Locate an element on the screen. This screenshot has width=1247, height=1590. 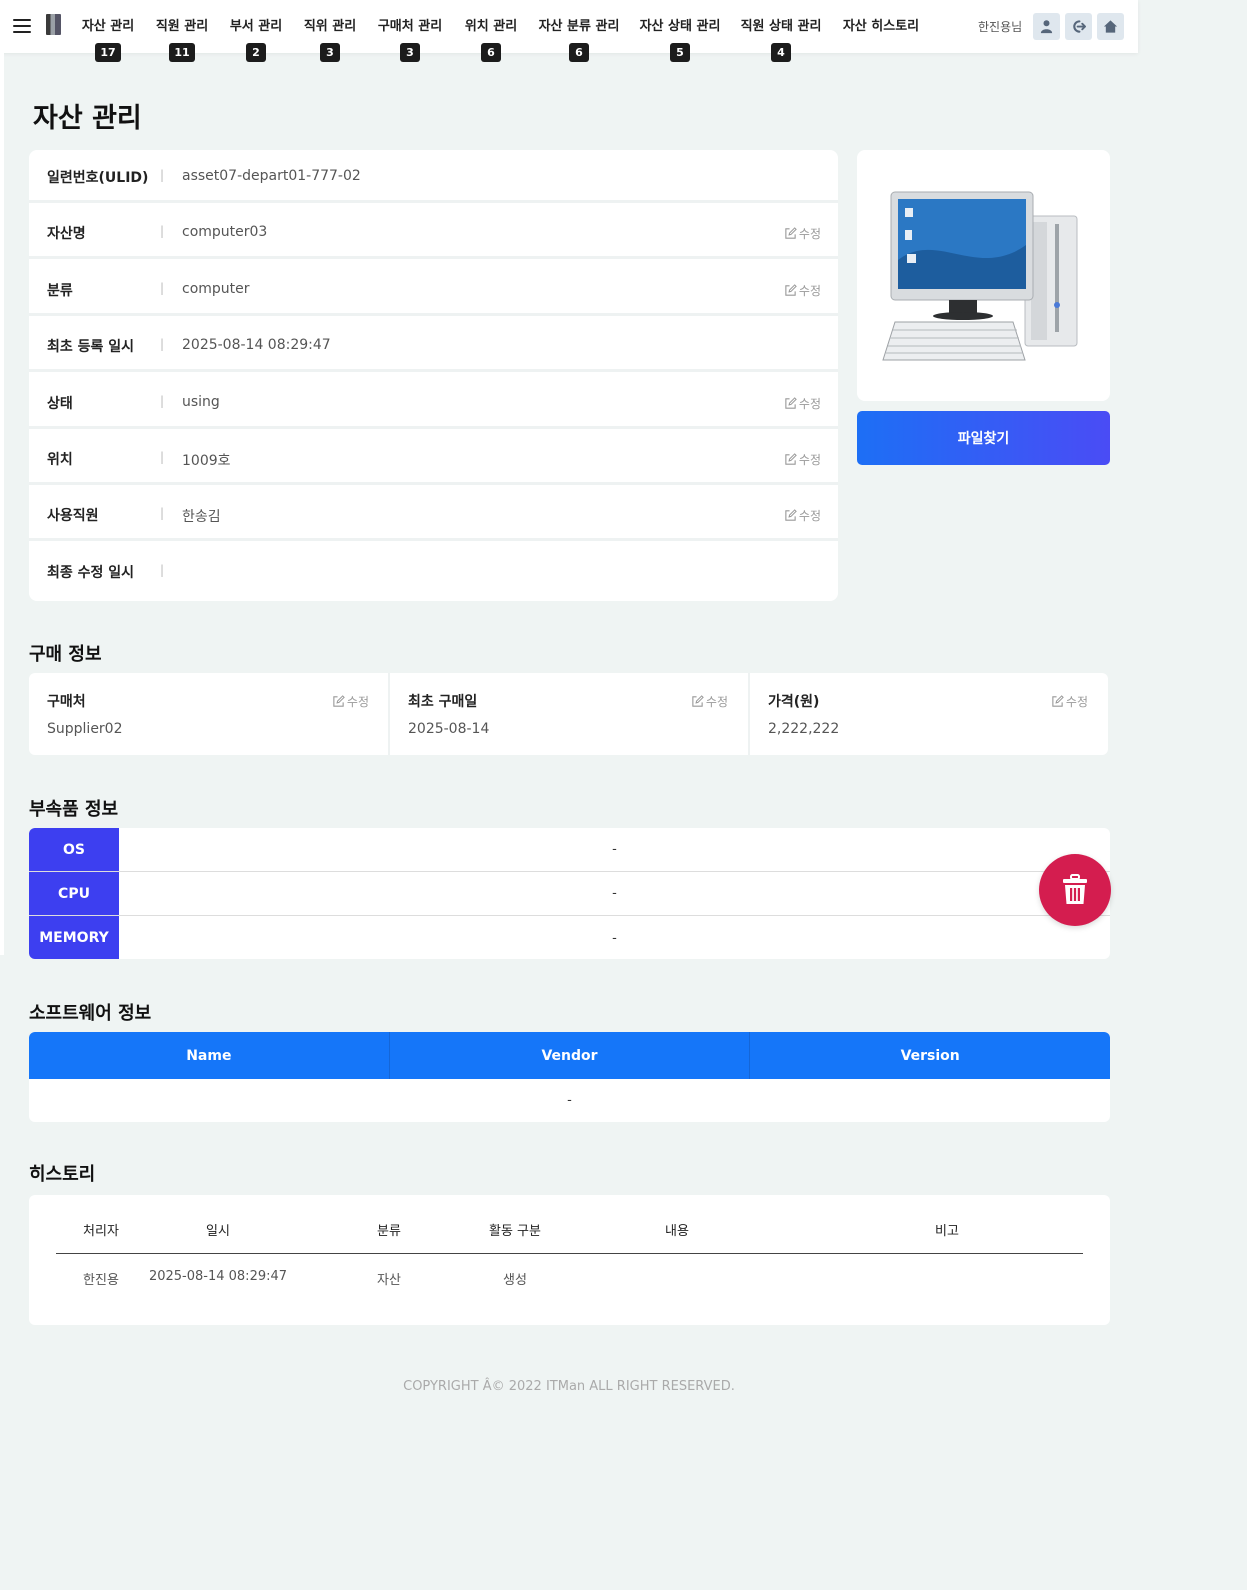
logout-button is located at coordinates (1078, 26).